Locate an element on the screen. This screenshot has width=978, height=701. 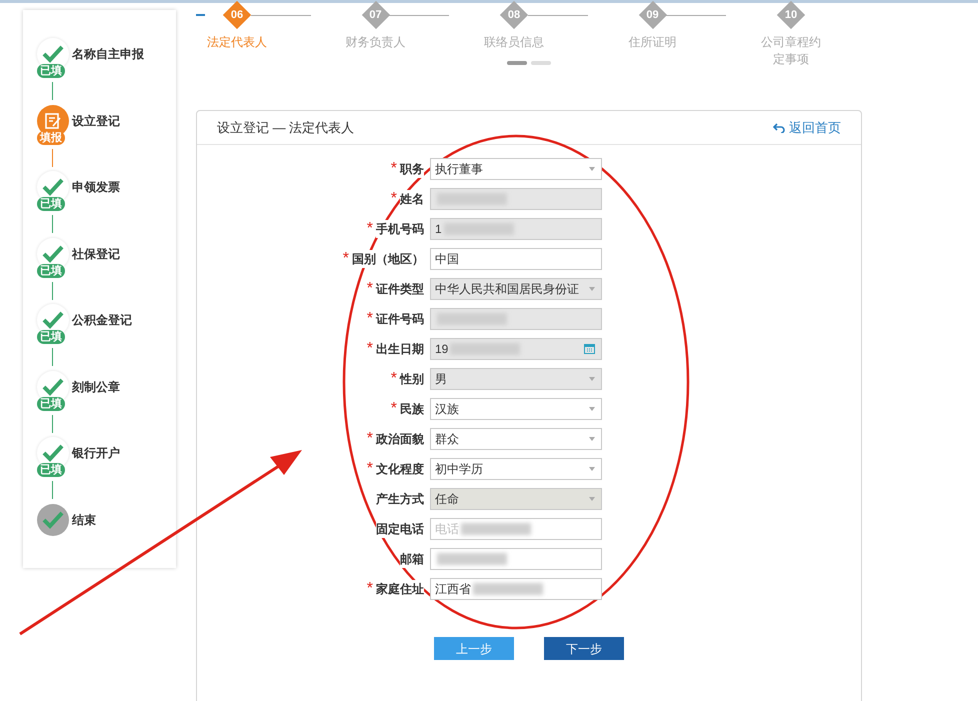
step-number: 10 is located at coordinates (791, 15).